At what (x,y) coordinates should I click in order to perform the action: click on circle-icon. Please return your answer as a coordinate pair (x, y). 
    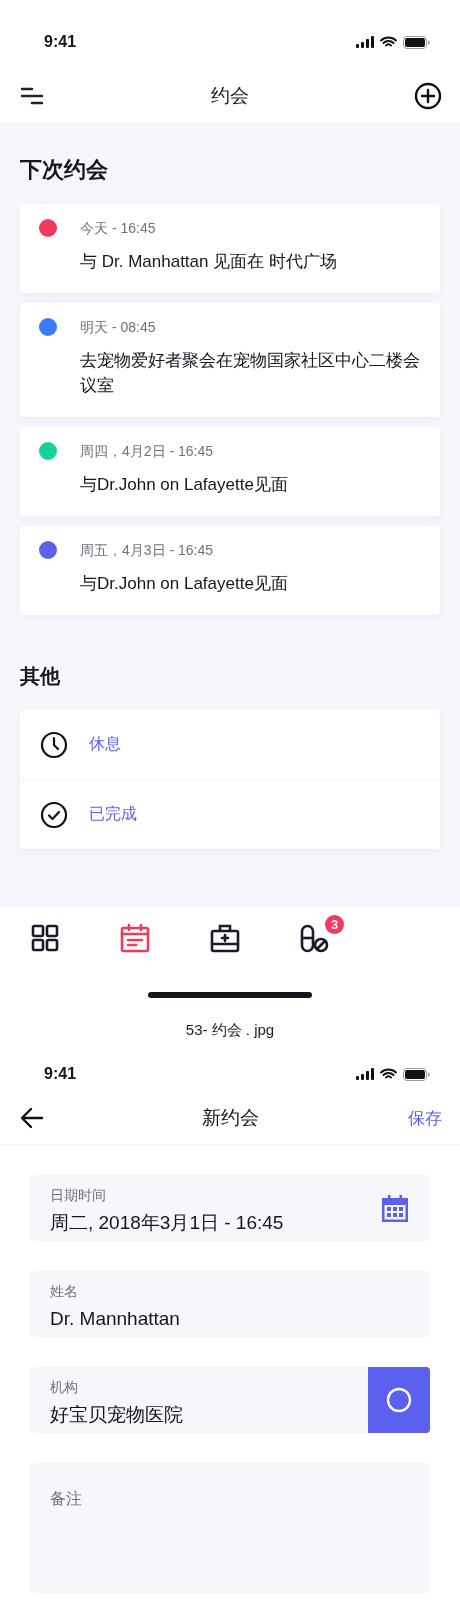
    Looking at the image, I should click on (399, 1400).